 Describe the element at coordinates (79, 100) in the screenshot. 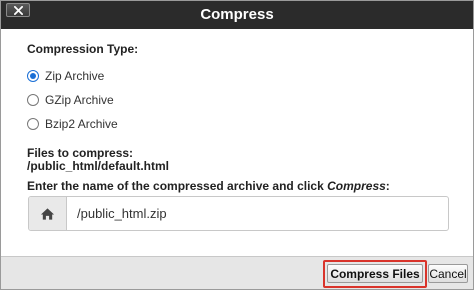

I see `radio-label: GZip Archive` at that location.